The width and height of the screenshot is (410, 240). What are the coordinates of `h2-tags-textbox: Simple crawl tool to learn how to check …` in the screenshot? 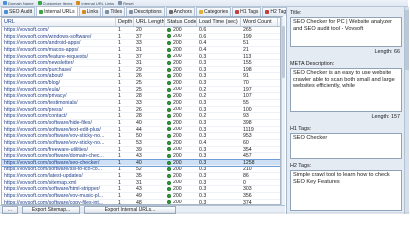 It's located at (346, 190).